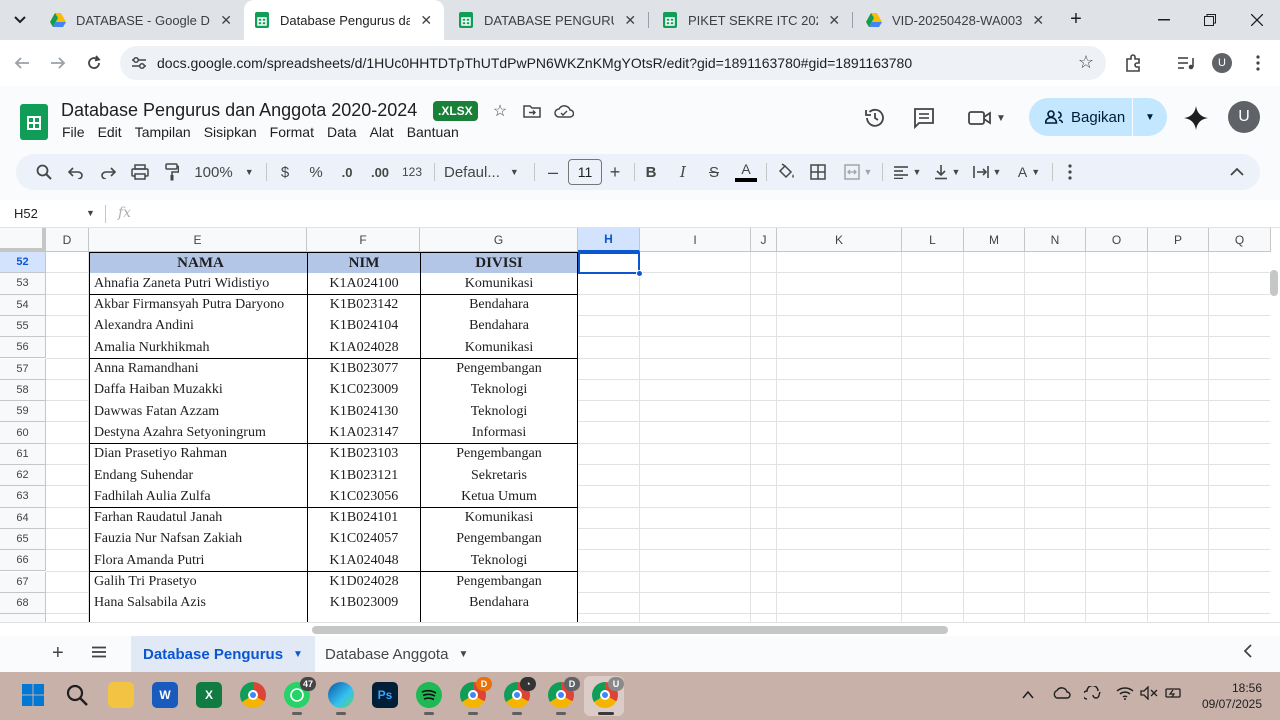 The image size is (1280, 720). I want to click on row-header: 61, so click(23, 454).